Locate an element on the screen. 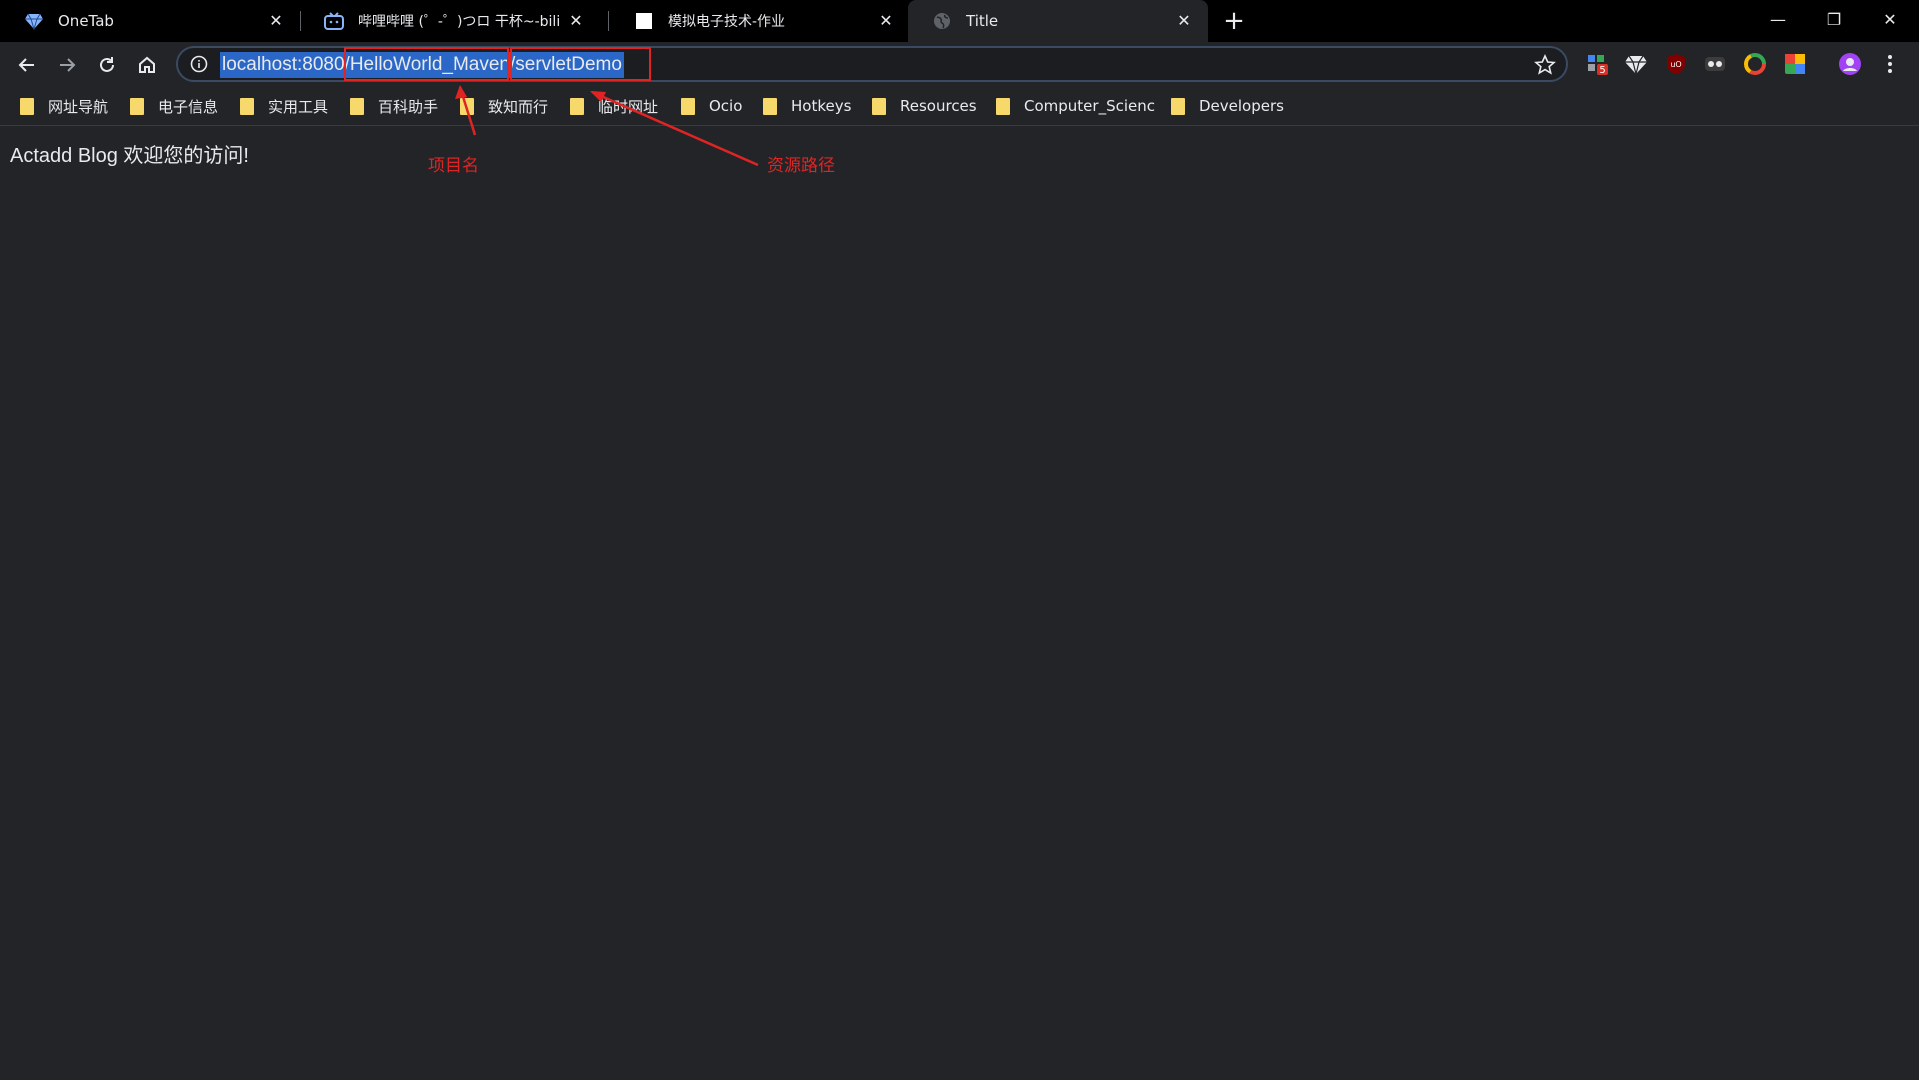 Image resolution: width=1919 pixels, height=1080 pixels. bookmark-folder: 百科助手 is located at coordinates (394, 106).